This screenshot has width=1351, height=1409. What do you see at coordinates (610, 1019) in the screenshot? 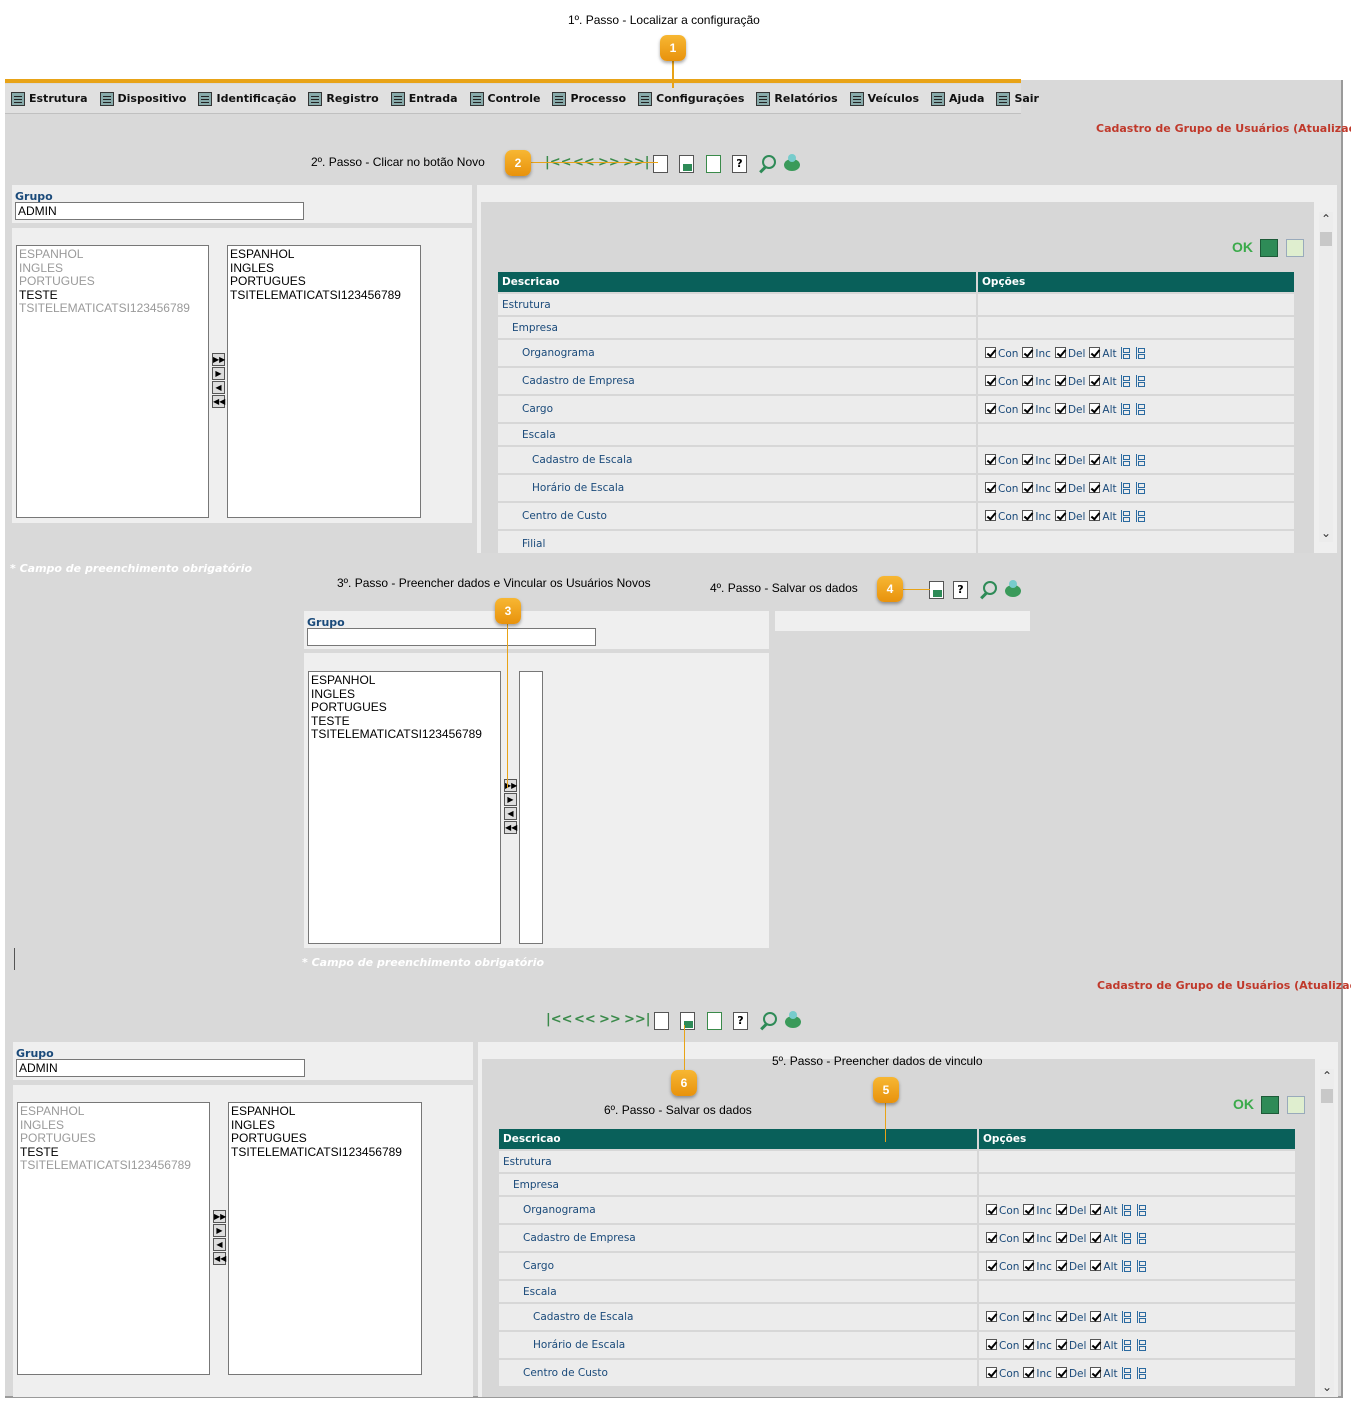
I see `nav-next-icon-3: >>` at bounding box center [610, 1019].